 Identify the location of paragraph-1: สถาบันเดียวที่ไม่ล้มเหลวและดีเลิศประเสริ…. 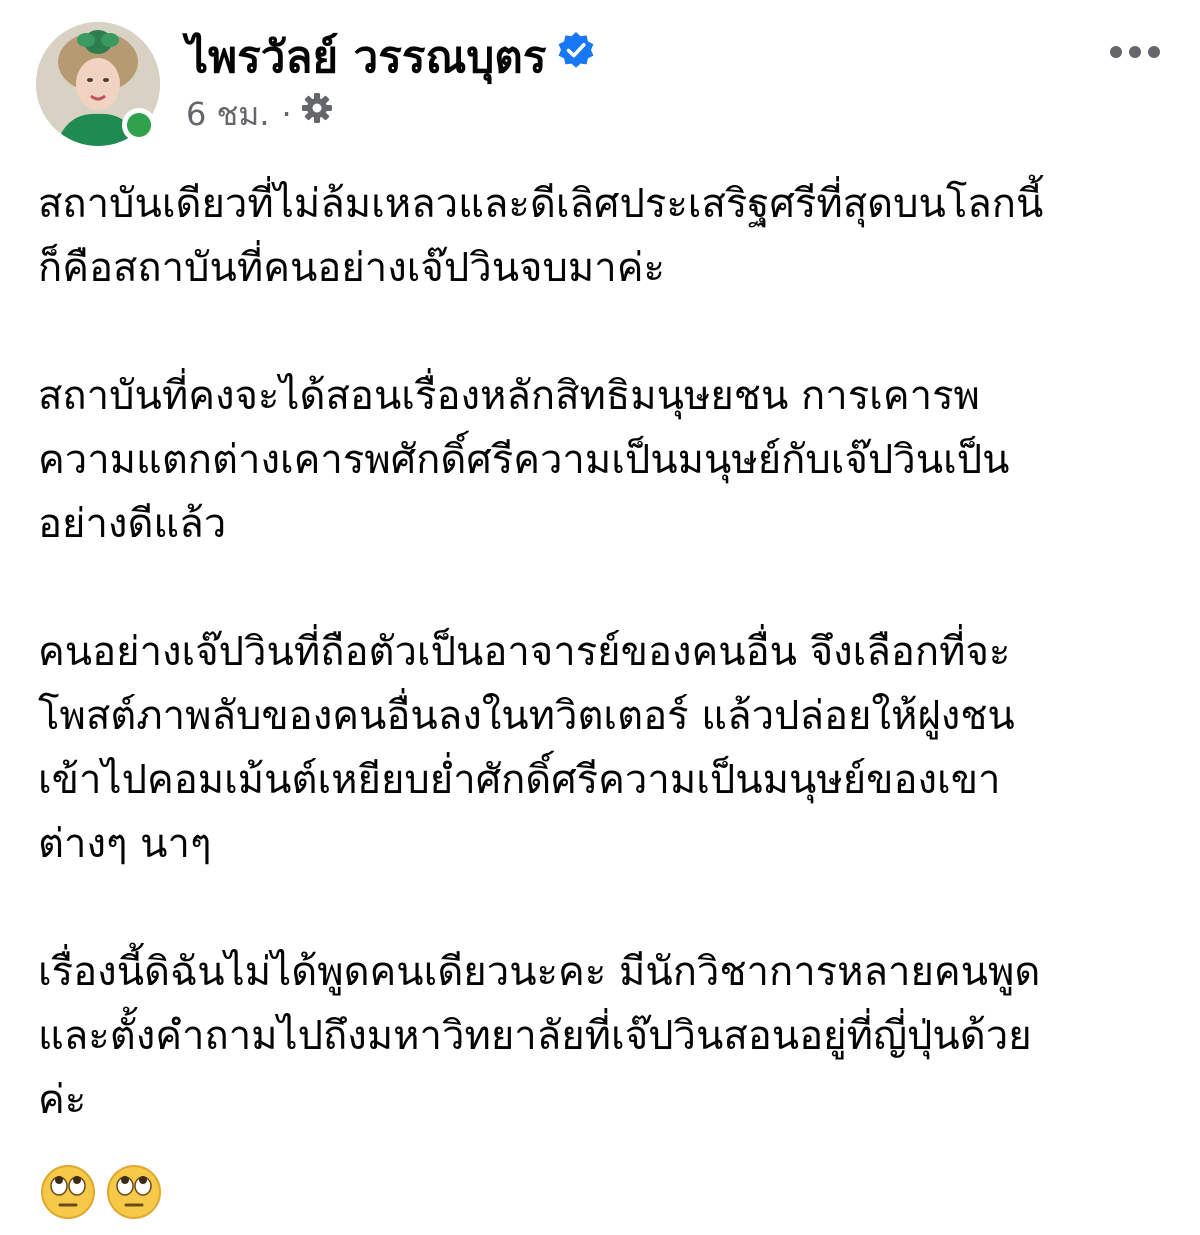
(603, 236).